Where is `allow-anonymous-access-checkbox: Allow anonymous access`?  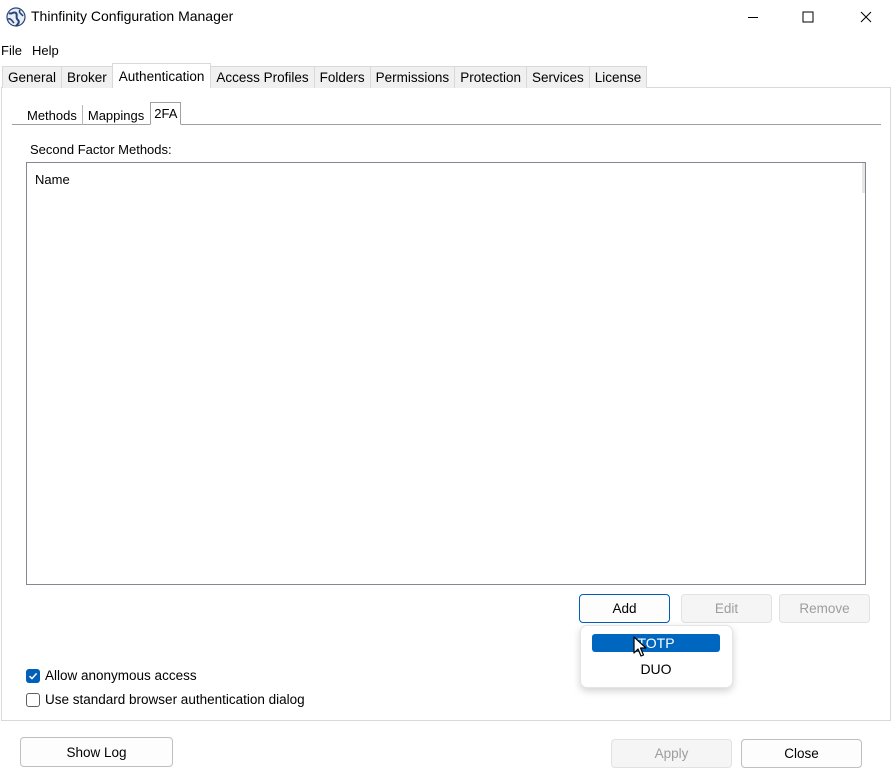
allow-anonymous-access-checkbox: Allow anonymous access is located at coordinates (111, 675).